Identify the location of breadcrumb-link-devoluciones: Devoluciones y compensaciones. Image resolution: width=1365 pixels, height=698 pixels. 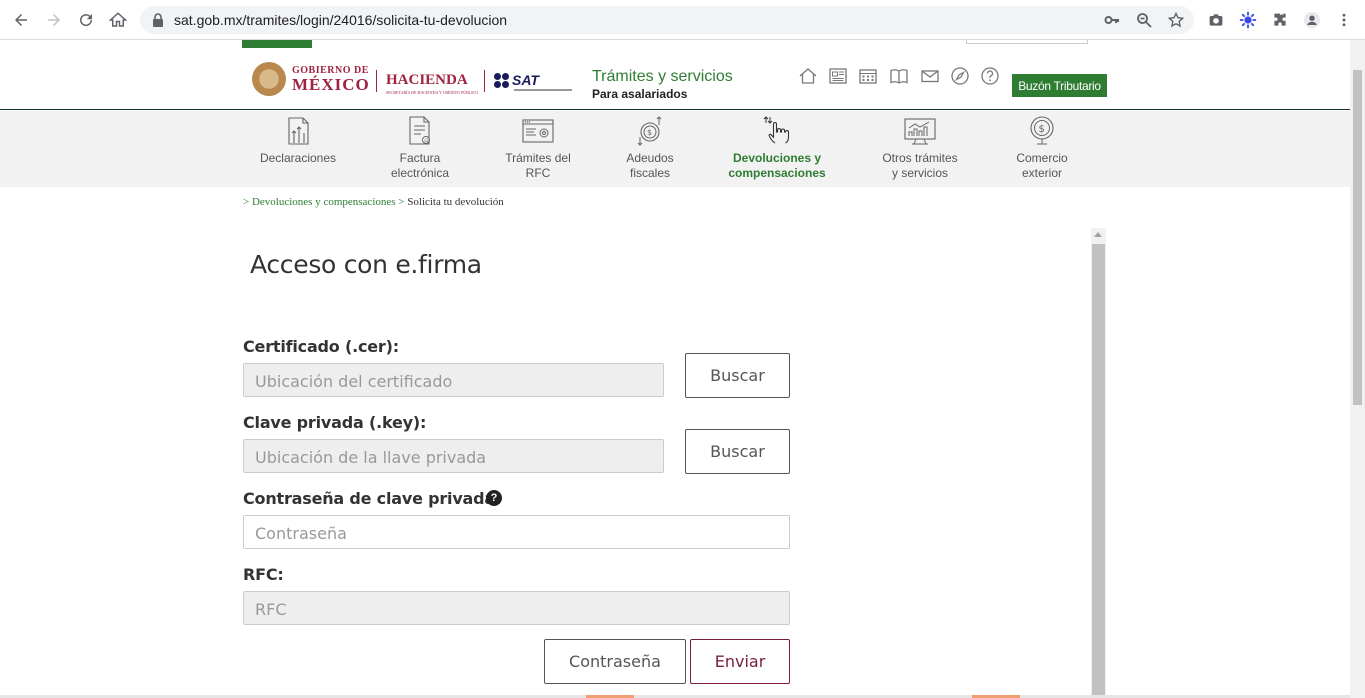
(324, 202).